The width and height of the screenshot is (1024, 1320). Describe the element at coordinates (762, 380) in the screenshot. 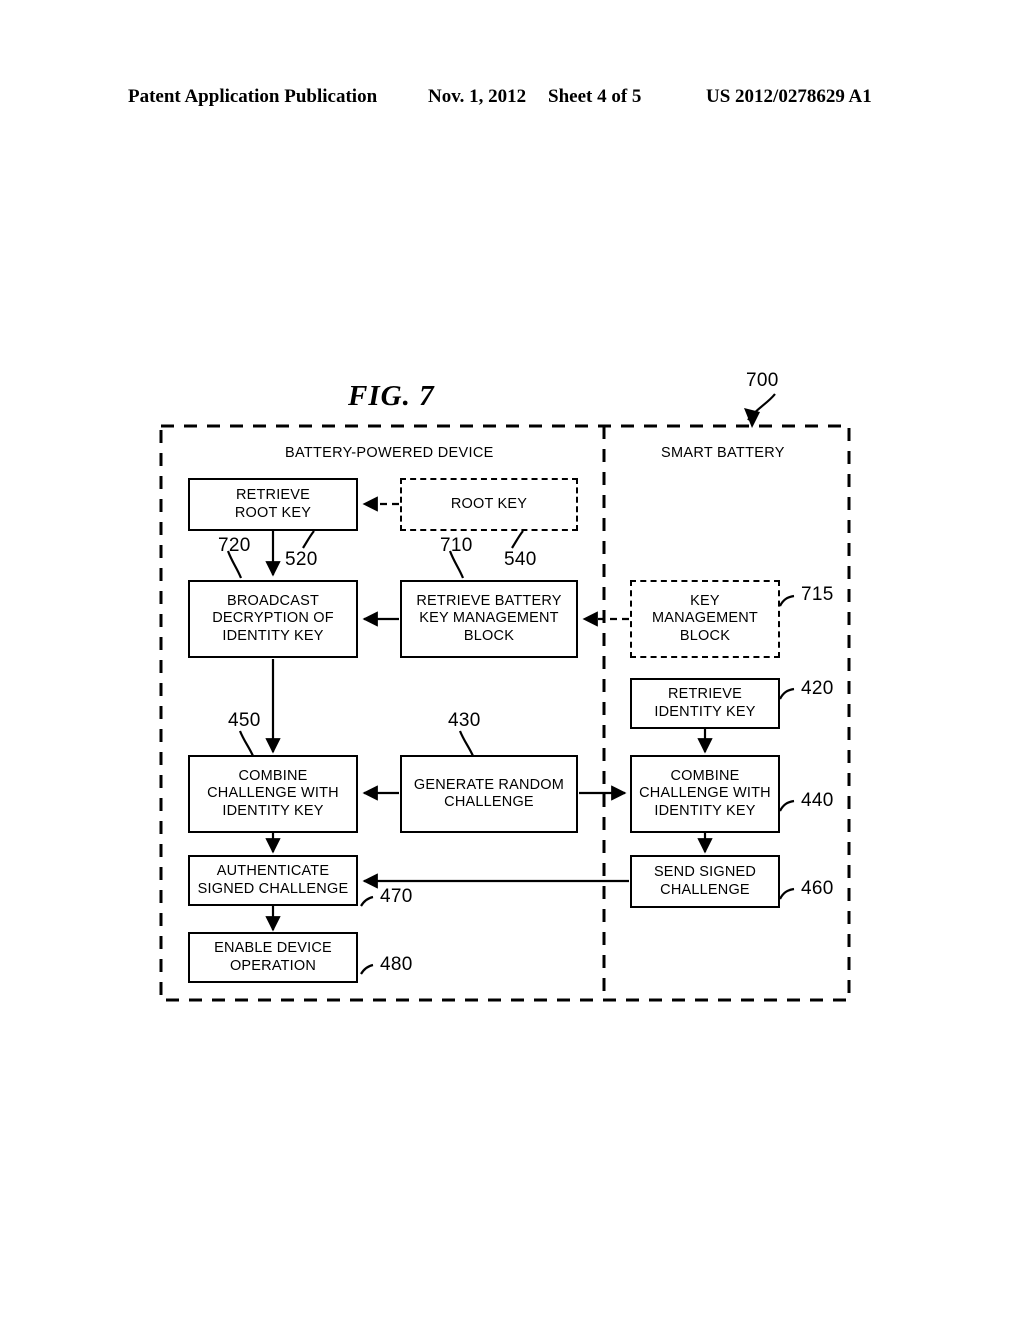

I see `ref-700: 700` at that location.